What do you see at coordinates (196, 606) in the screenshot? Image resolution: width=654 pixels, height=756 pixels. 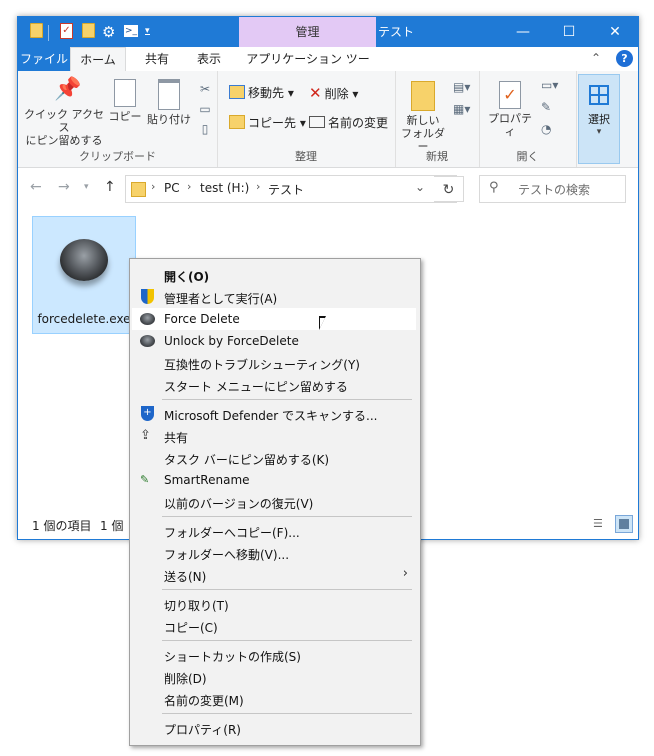 I see `menu-label: 切り取り(T)` at bounding box center [196, 606].